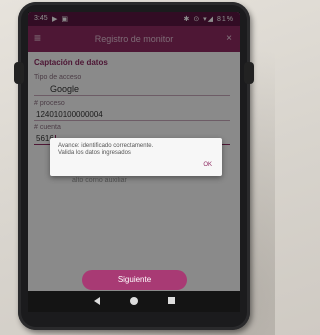  What do you see at coordinates (97, 301) in the screenshot?
I see `back-nav-icon` at bounding box center [97, 301].